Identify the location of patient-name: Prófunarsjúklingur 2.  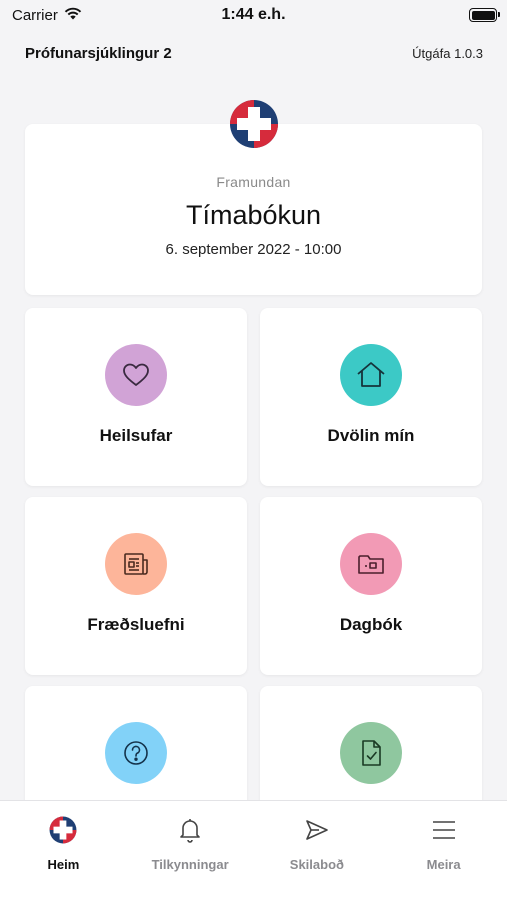
(98, 53).